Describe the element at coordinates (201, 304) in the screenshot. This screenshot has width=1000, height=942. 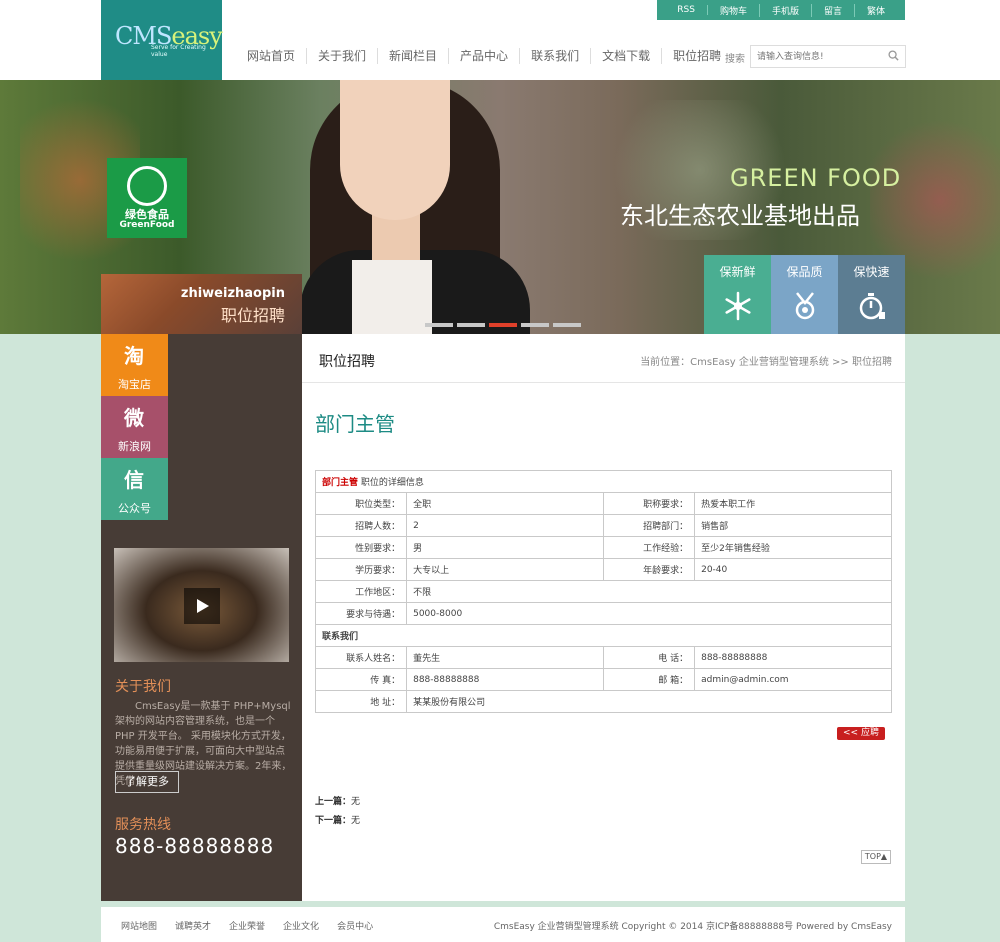
I see `section-tab: zhiweizhaopin 职位招聘` at that location.